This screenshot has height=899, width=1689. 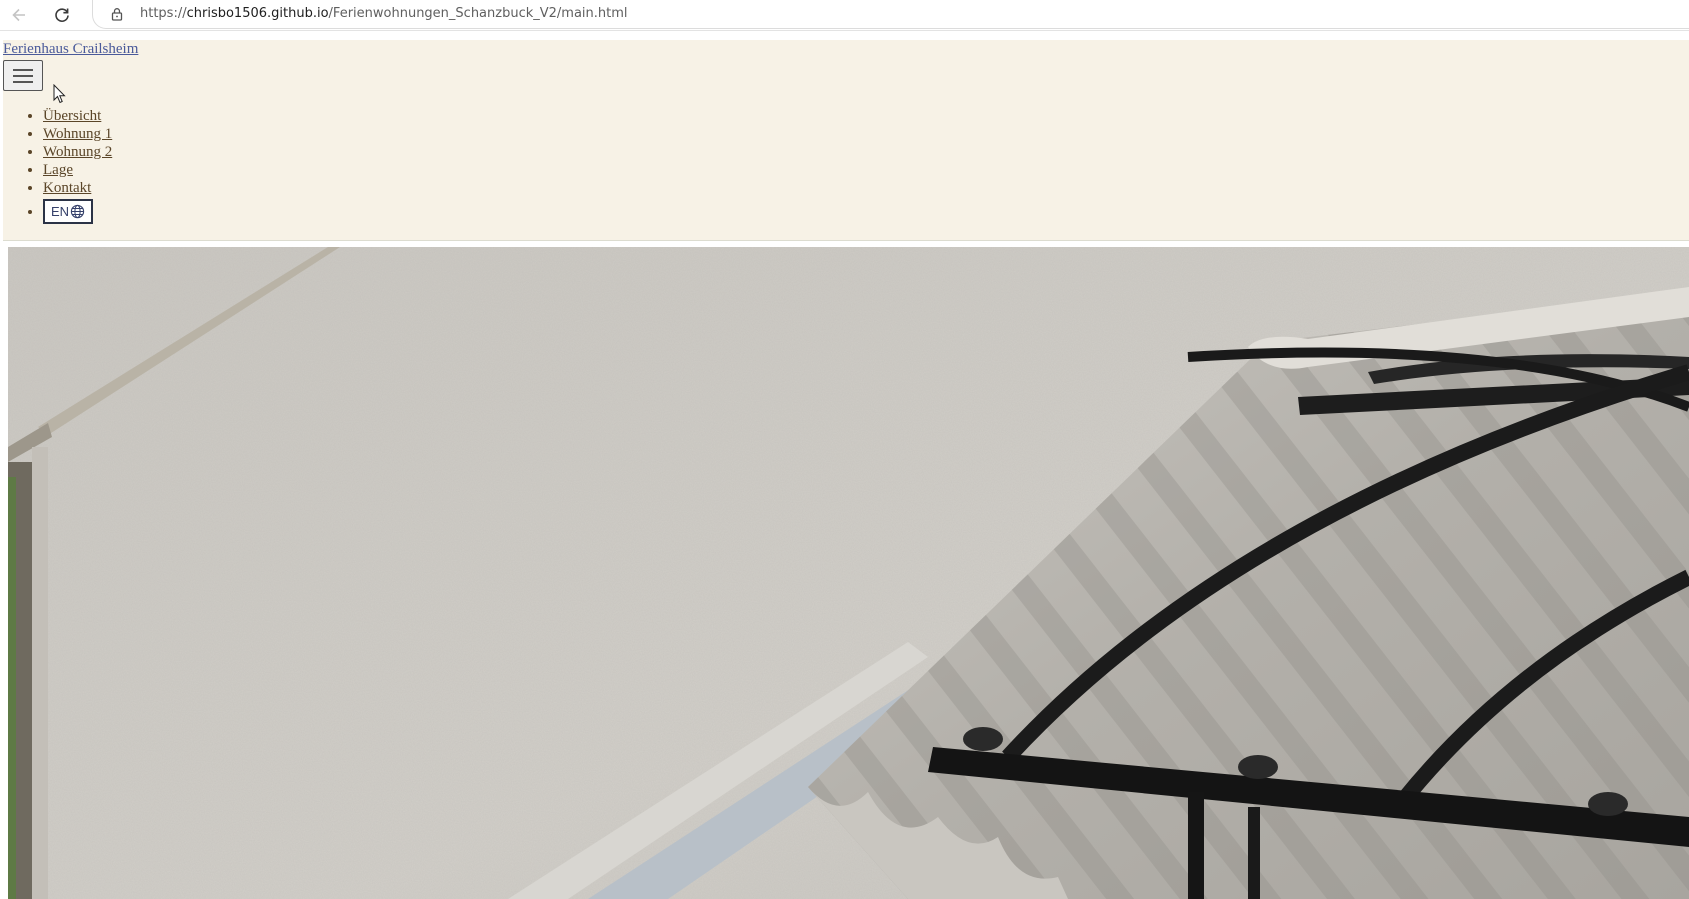 I want to click on reload-button, so click(x=62, y=15).